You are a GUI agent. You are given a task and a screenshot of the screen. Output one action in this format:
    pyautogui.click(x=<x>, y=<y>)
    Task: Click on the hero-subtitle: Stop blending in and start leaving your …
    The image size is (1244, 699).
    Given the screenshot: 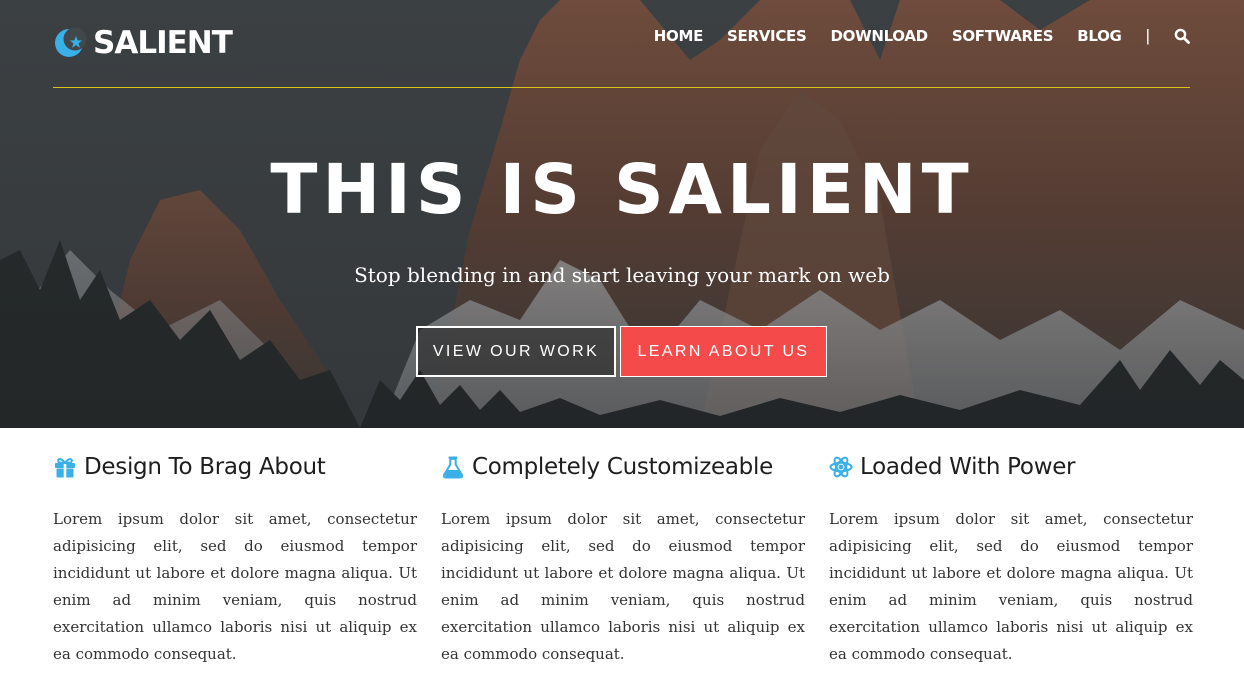 What is the action you would take?
    pyautogui.click(x=622, y=275)
    